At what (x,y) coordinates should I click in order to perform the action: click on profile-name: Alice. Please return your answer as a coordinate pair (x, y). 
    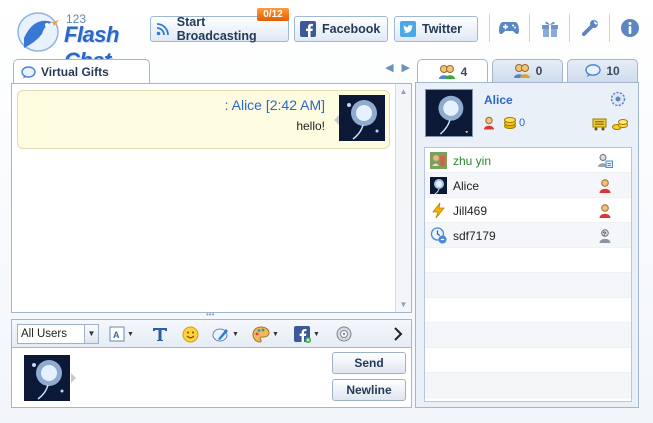
    Looking at the image, I should click on (498, 100).